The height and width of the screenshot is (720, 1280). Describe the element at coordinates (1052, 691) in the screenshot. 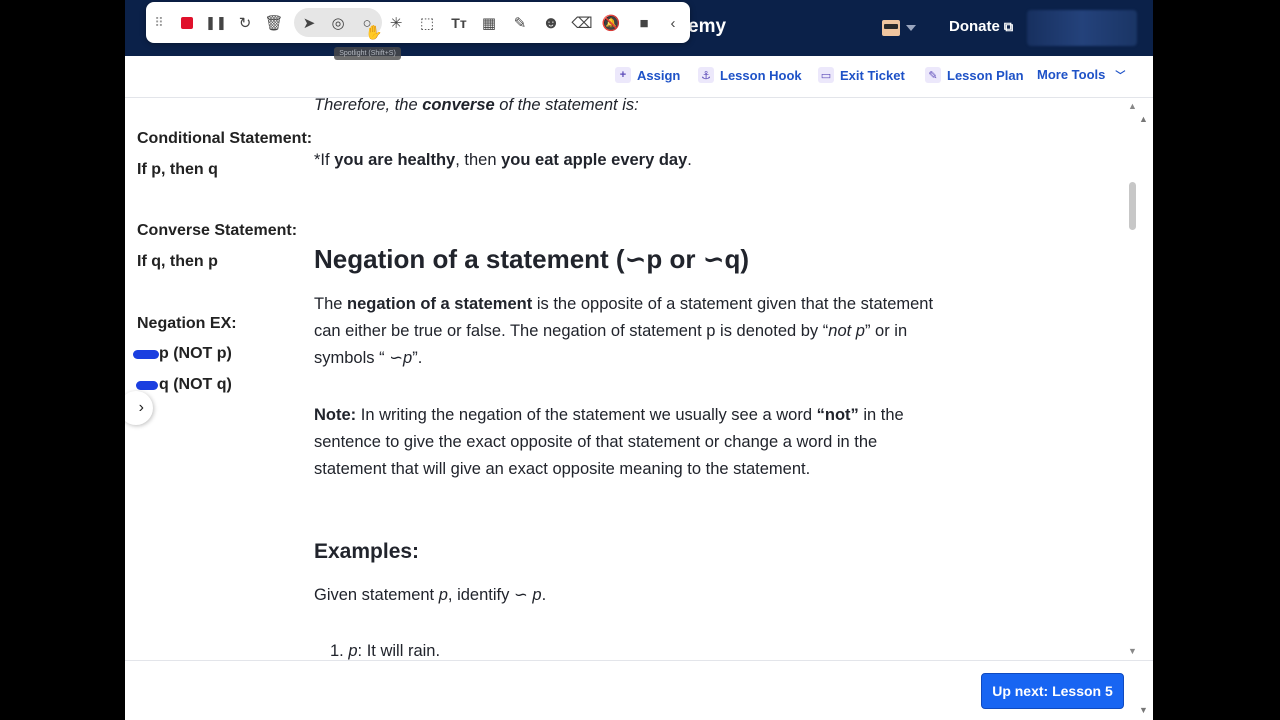

I see `up-next-button: Up next: Lesson 5` at that location.